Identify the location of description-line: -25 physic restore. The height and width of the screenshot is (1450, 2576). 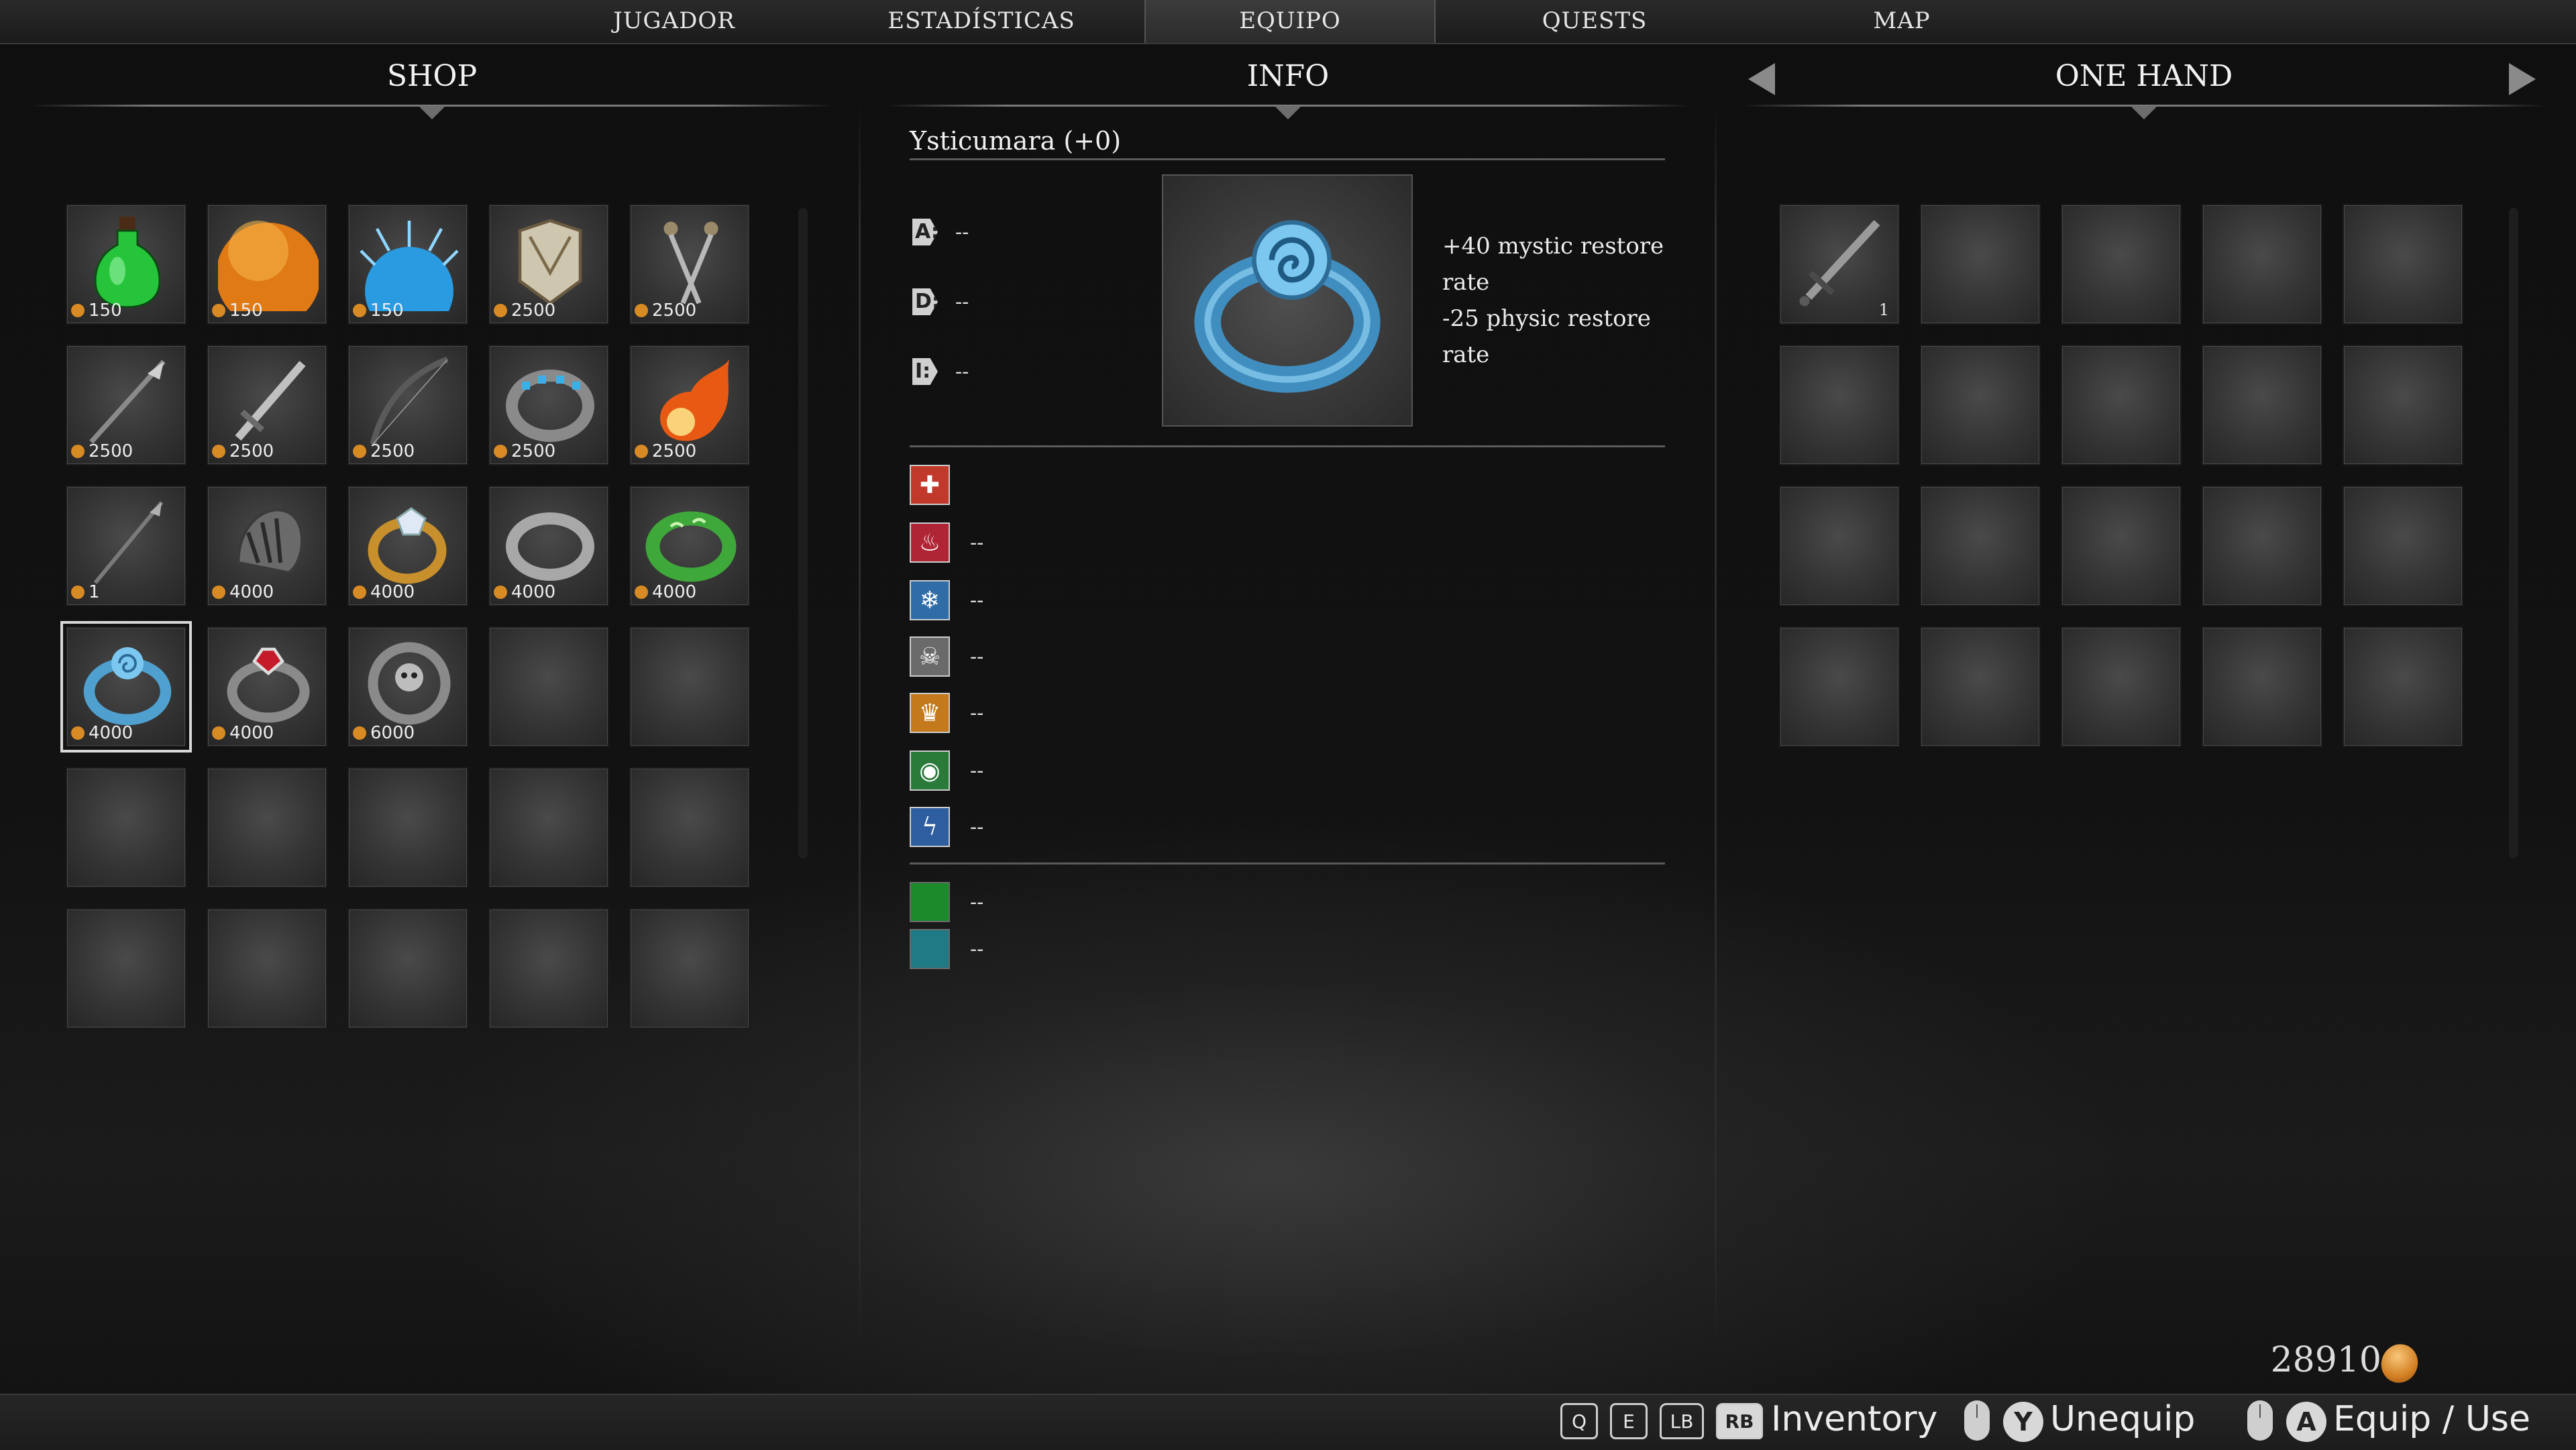
(1546, 318).